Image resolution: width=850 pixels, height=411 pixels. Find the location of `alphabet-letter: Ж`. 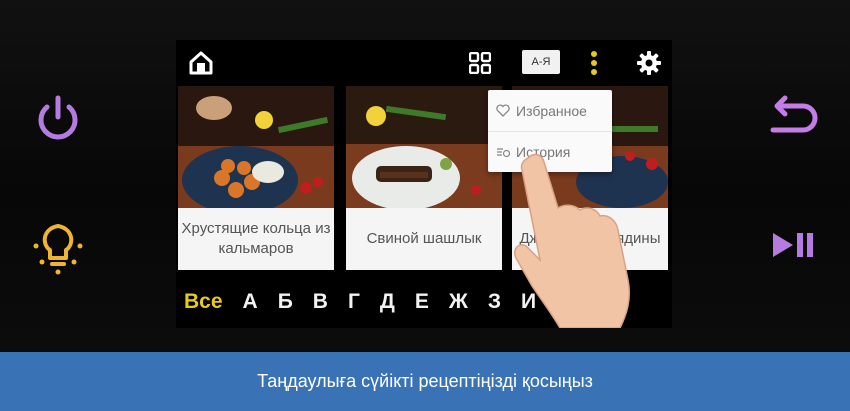

alphabet-letter: Ж is located at coordinates (458, 302).